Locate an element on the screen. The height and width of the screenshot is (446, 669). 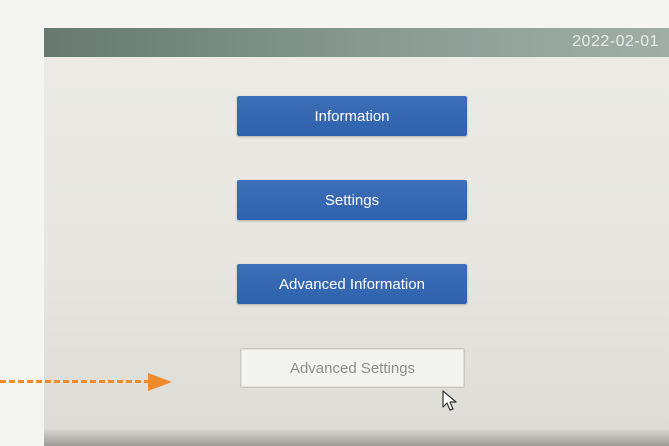
advanced-information-button: Advanced Information is located at coordinates (352, 284).